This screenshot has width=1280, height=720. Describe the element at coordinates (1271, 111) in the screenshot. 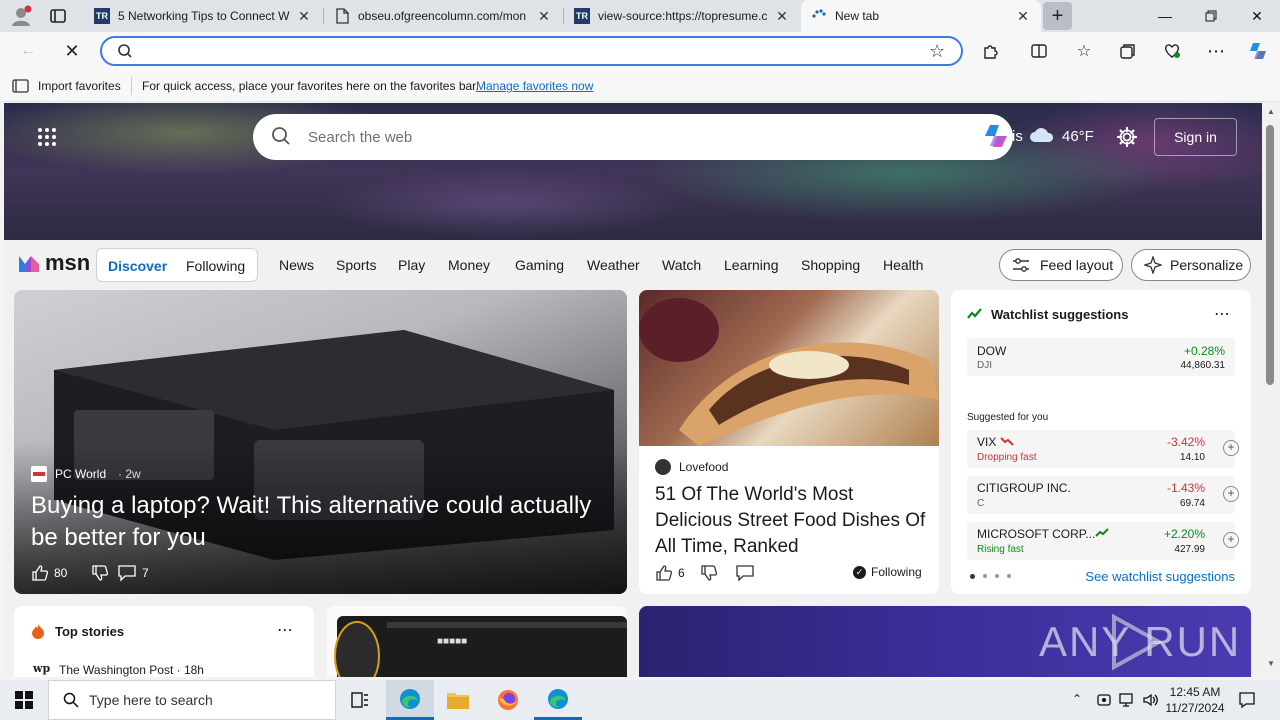

I see `scroll-up-icon: ▲` at that location.